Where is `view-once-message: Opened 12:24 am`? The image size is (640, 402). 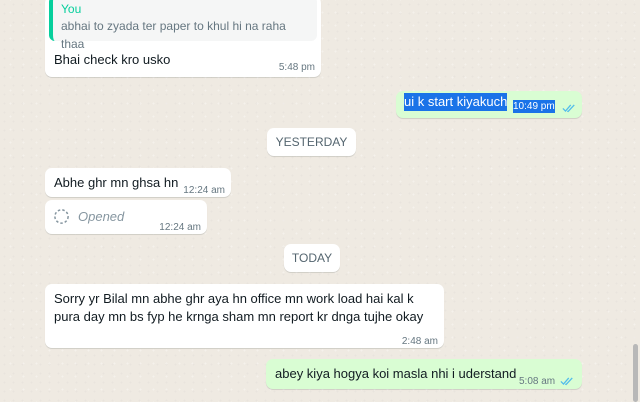
view-once-message: Opened 12:24 am is located at coordinates (126, 217).